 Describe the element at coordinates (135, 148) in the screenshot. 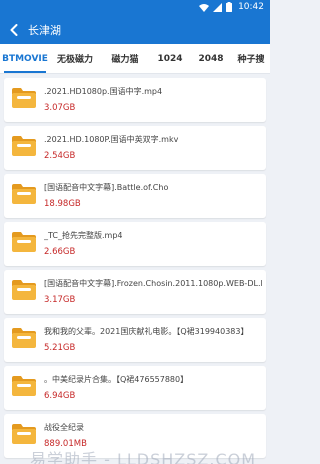

I see `list-item: .2021.HD.1080P.国语中英双字.mkv 2.54GB` at that location.